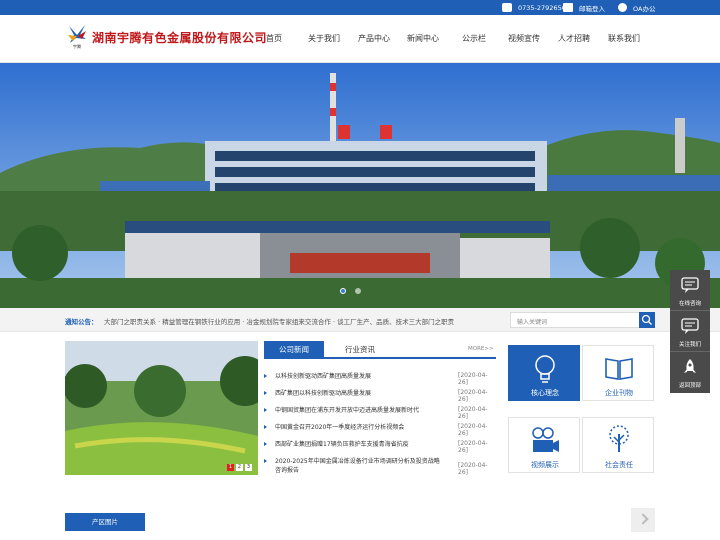 This screenshot has width=720, height=540. What do you see at coordinates (690, 366) in the screenshot?
I see `rocket-icon` at bounding box center [690, 366].